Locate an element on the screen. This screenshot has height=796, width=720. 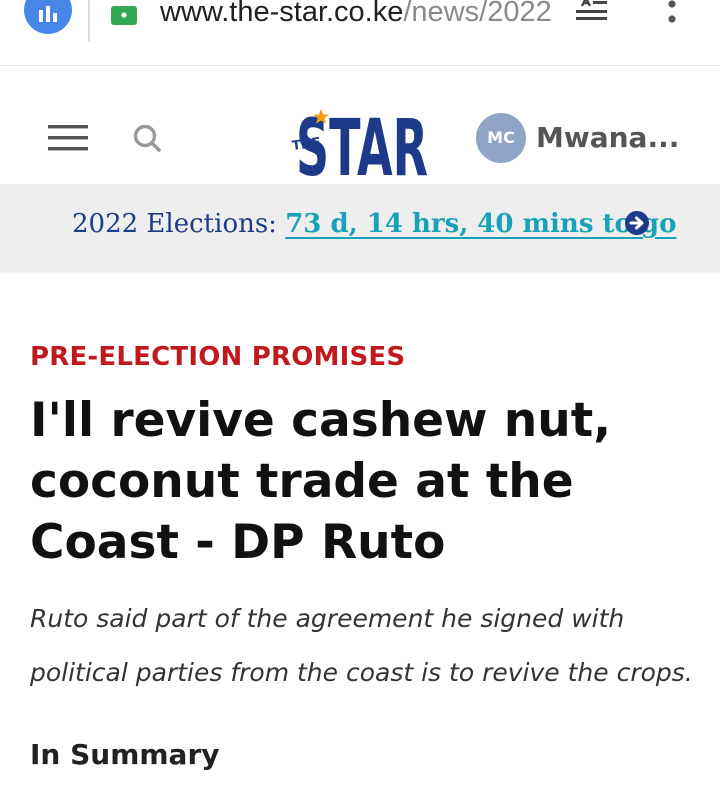
more-vert-icon is located at coordinates (672, 14).